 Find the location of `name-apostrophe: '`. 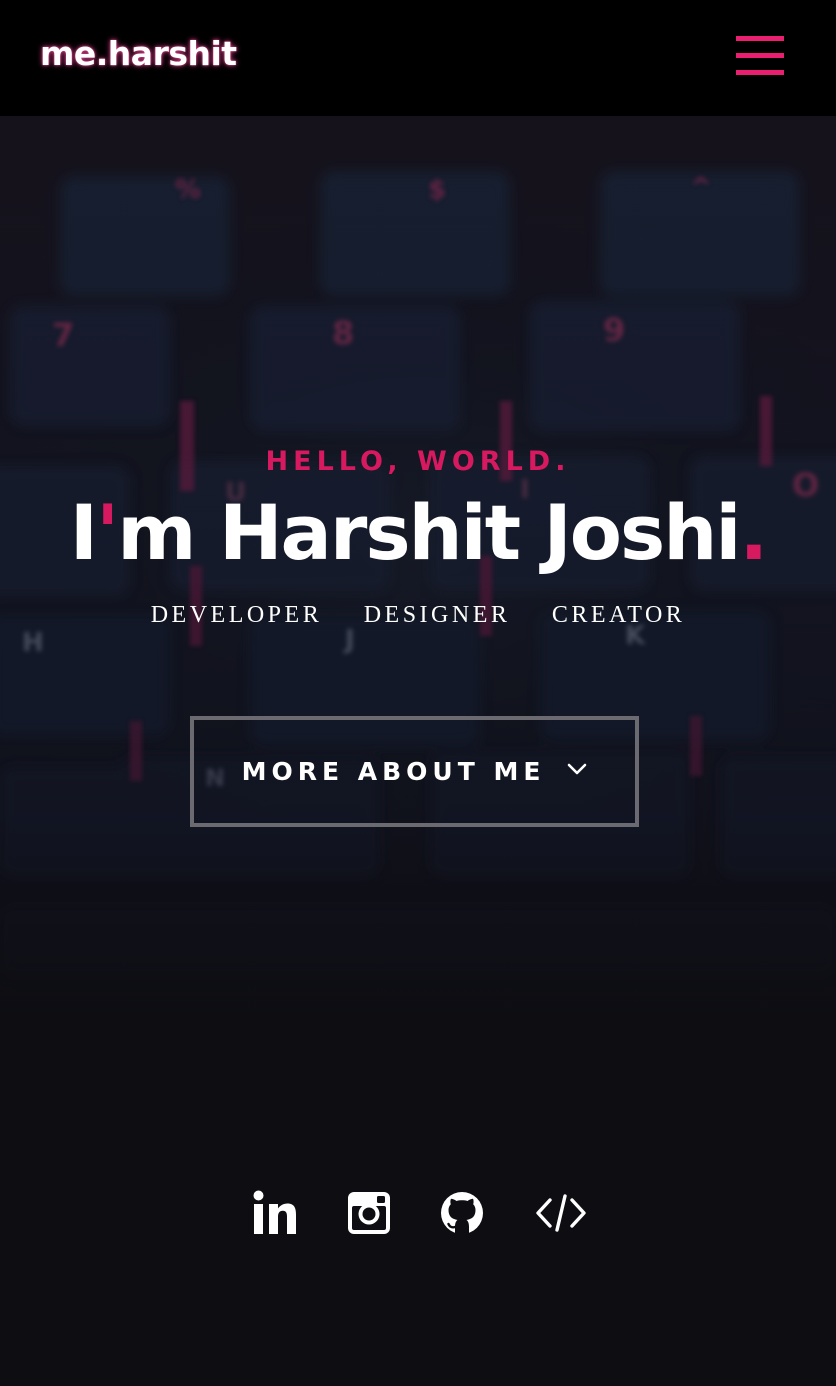

name-apostrophe: ' is located at coordinates (107, 532).